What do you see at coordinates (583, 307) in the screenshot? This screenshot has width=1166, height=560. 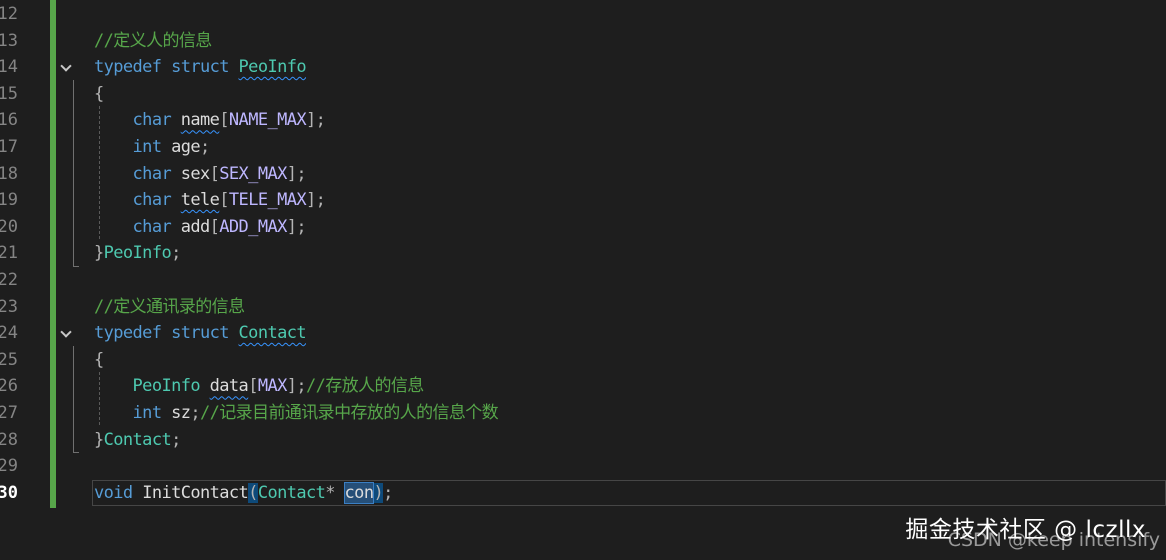 I see `code-line: 23 //定义通讯录的信息` at bounding box center [583, 307].